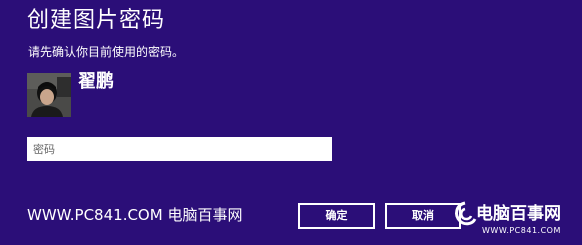  What do you see at coordinates (518, 214) in the screenshot?
I see `logo-name: 电脑百事网` at bounding box center [518, 214].